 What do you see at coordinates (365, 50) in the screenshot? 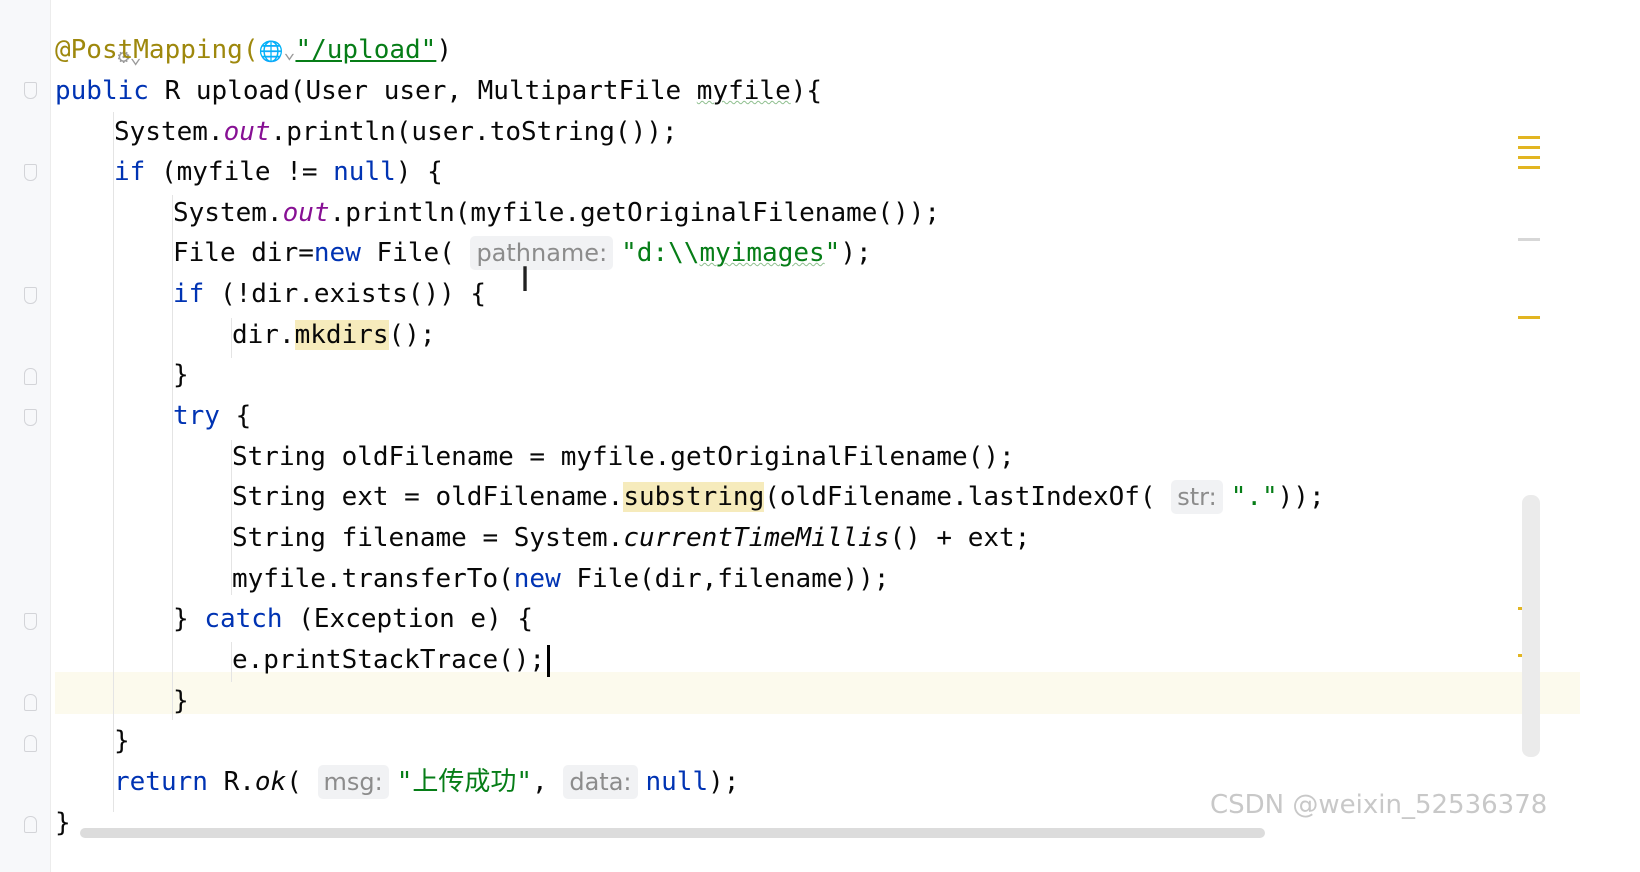
I see `endpoint-path-link: "/upload"` at bounding box center [365, 50].